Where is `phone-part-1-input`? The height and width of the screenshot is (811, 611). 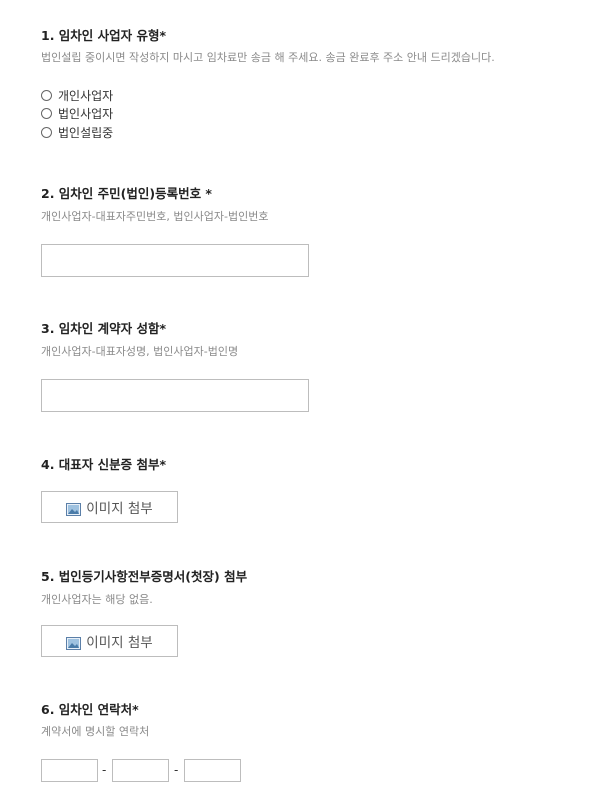
phone-part-1-input is located at coordinates (69, 770).